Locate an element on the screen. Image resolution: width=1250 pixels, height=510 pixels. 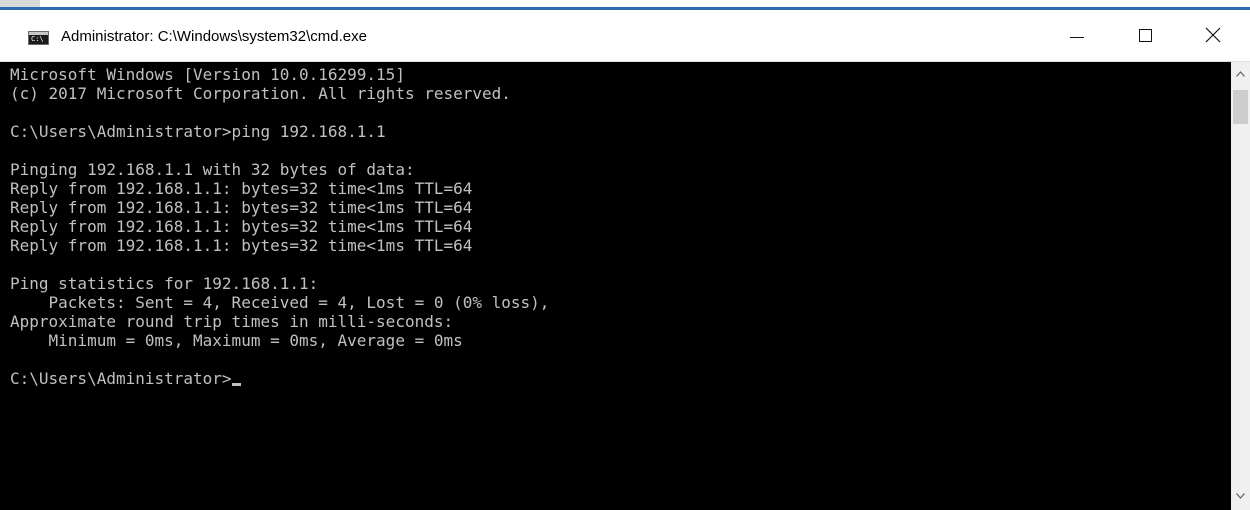
cmd-icon-label: C:\ is located at coordinates (37, 39).